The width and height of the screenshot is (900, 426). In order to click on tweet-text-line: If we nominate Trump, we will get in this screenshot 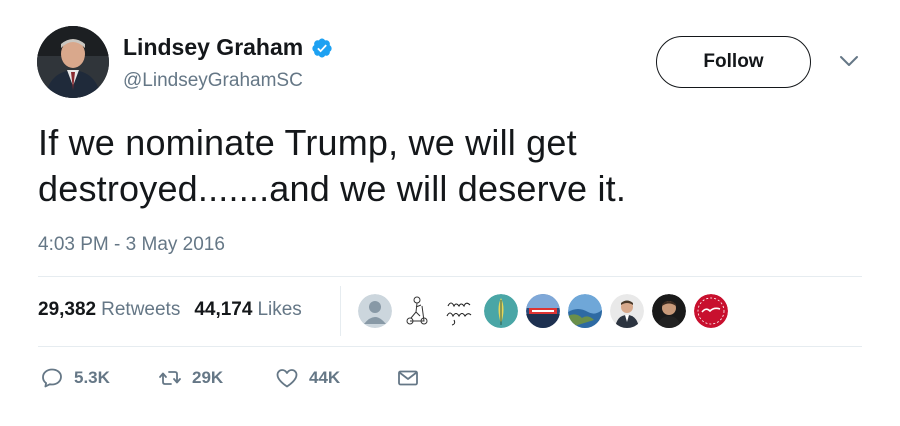, I will do `click(307, 142)`.